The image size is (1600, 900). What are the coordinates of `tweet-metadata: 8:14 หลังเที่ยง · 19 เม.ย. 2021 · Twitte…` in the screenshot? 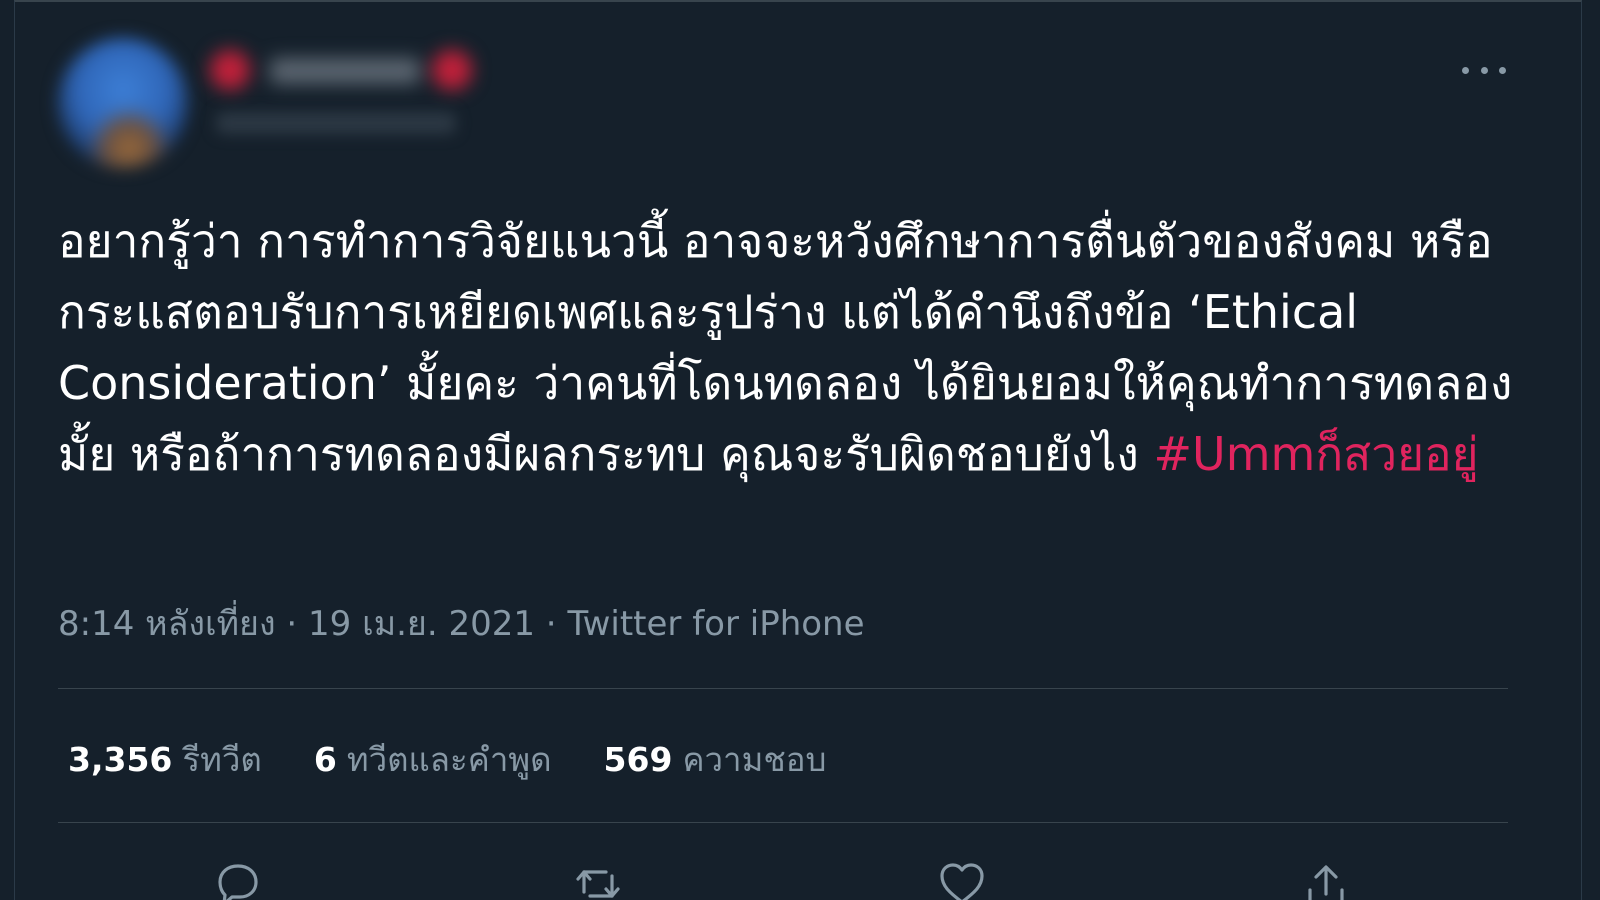 It's located at (461, 624).